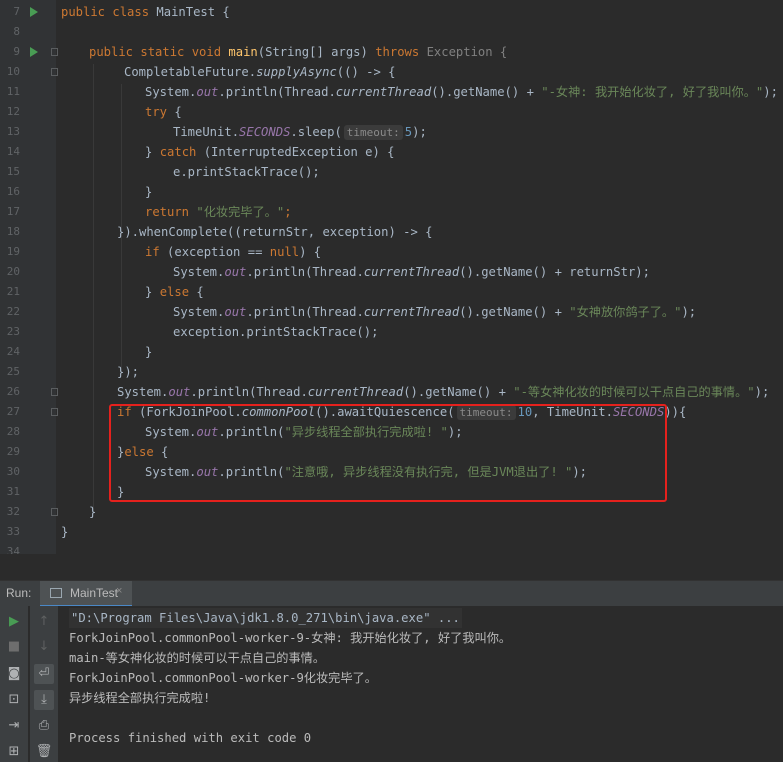  What do you see at coordinates (296, 72) in the screenshot?
I see `code-token: supplyAsync` at bounding box center [296, 72].